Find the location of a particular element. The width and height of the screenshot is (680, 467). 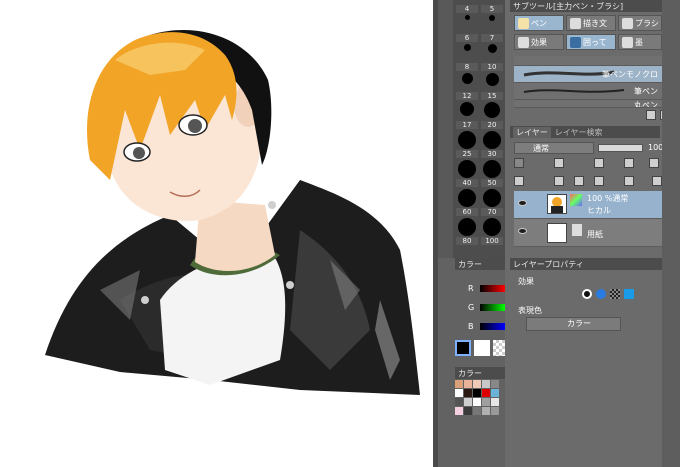

stroke-preview-top is located at coordinates (588, 61).